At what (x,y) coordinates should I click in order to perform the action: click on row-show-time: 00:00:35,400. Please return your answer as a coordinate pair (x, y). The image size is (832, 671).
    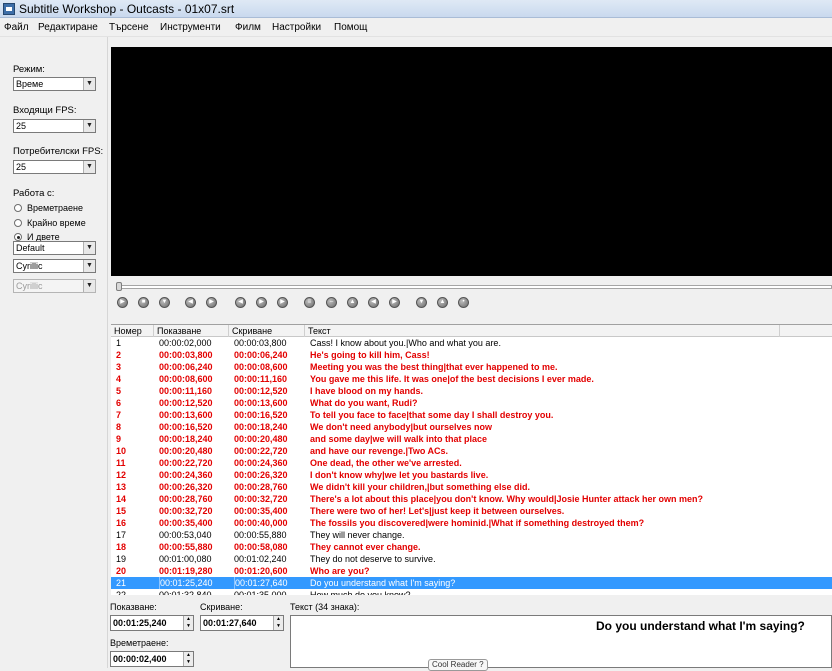
    Looking at the image, I should click on (186, 523).